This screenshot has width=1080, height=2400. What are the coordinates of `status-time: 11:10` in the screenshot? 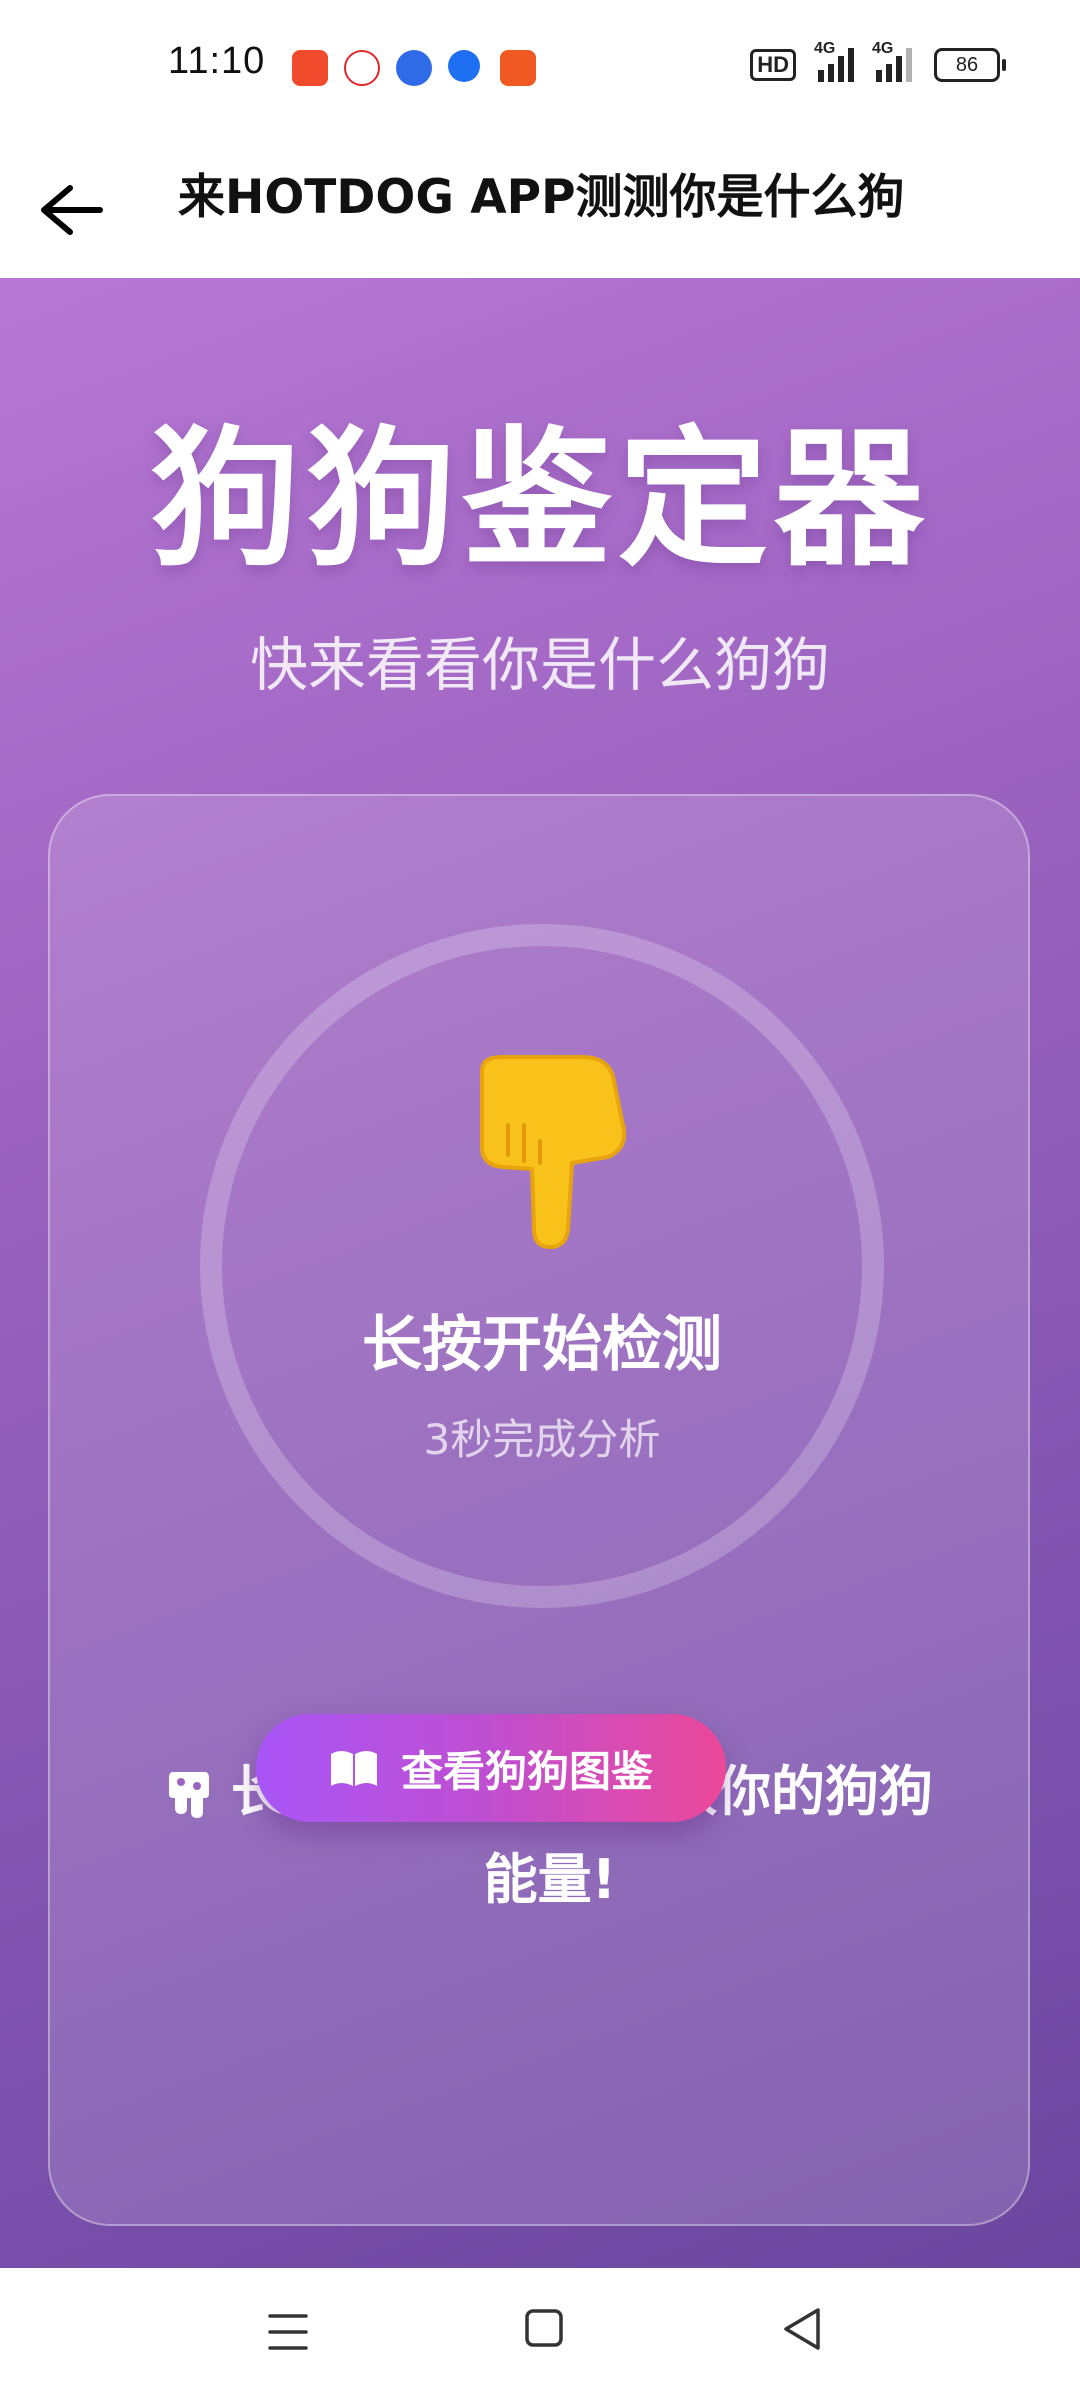 It's located at (217, 61).